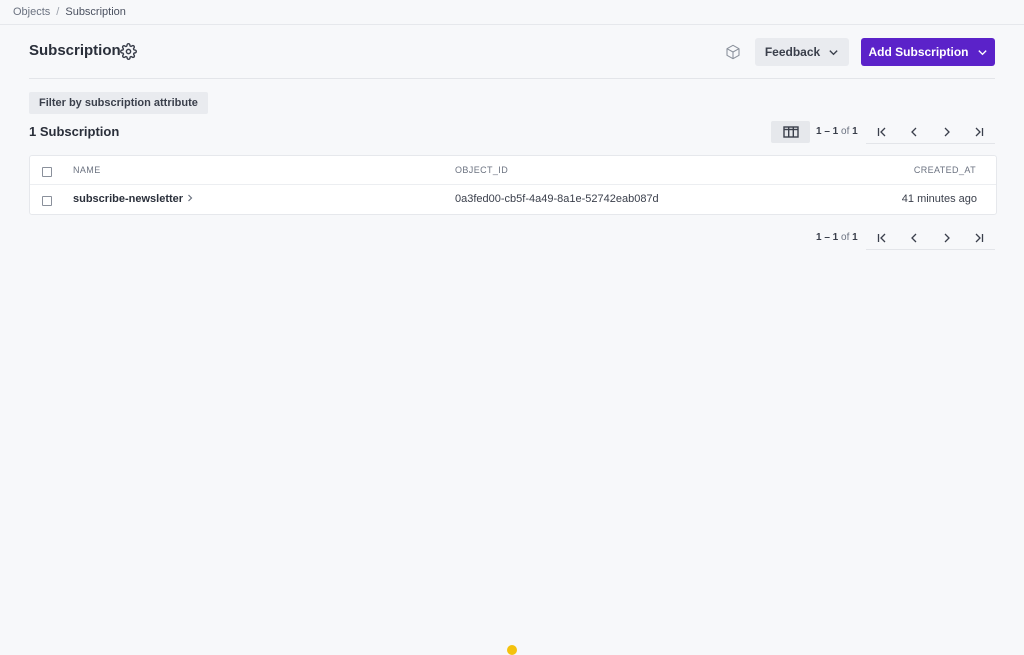  I want to click on row-name-link: subscribe-newsletter, so click(133, 199).